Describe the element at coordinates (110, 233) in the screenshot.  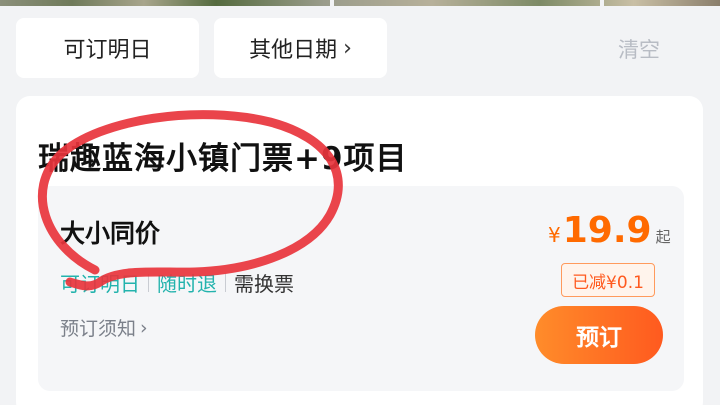
I see `ticket-name: 大小同价` at that location.